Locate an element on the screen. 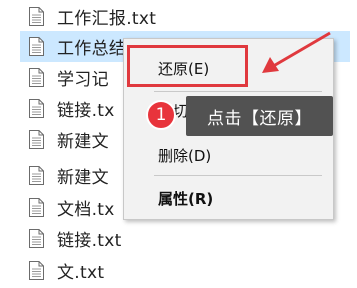  pointer-arrow-icon is located at coordinates (296, 52).